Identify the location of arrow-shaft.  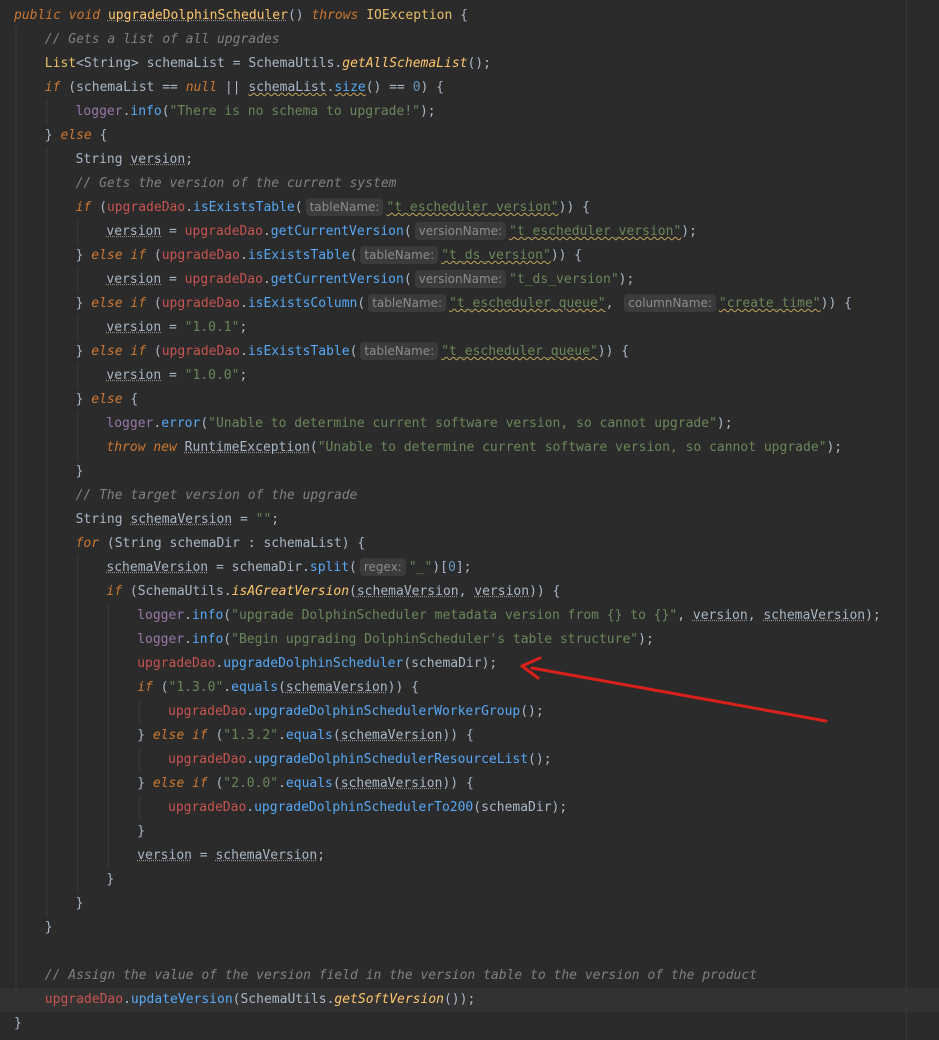
(679, 694).